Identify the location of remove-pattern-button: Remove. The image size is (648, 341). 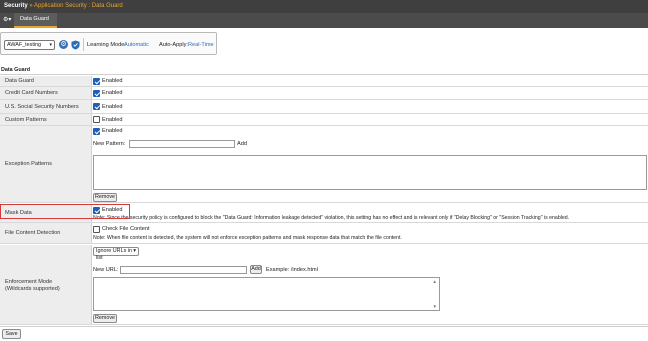
(105, 197).